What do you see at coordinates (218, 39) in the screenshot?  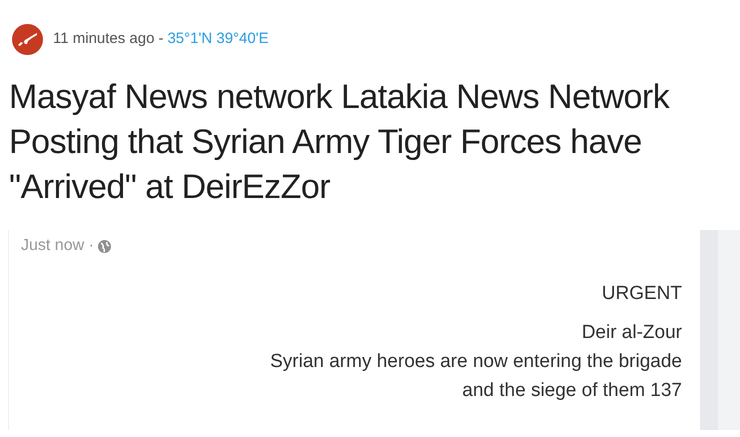 I see `location-link: 35°1'N 39°40'E` at bounding box center [218, 39].